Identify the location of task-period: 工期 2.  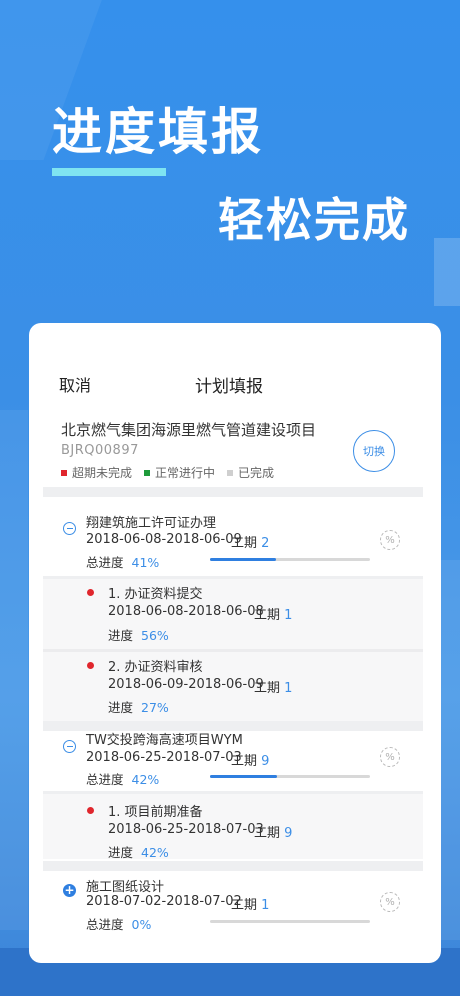
(250, 541).